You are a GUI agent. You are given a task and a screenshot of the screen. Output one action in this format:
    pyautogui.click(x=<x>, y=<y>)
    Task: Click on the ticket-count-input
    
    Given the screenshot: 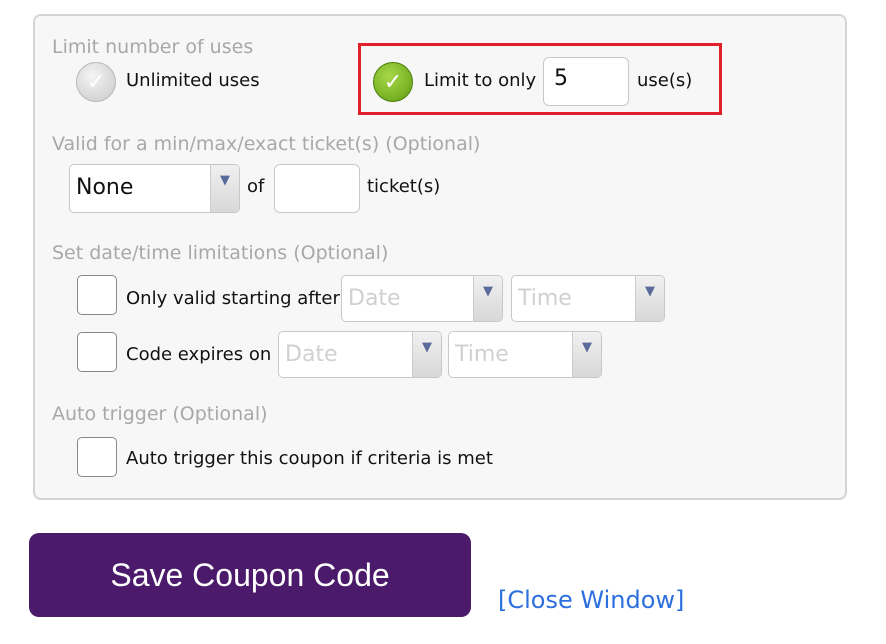 What is the action you would take?
    pyautogui.click(x=317, y=188)
    